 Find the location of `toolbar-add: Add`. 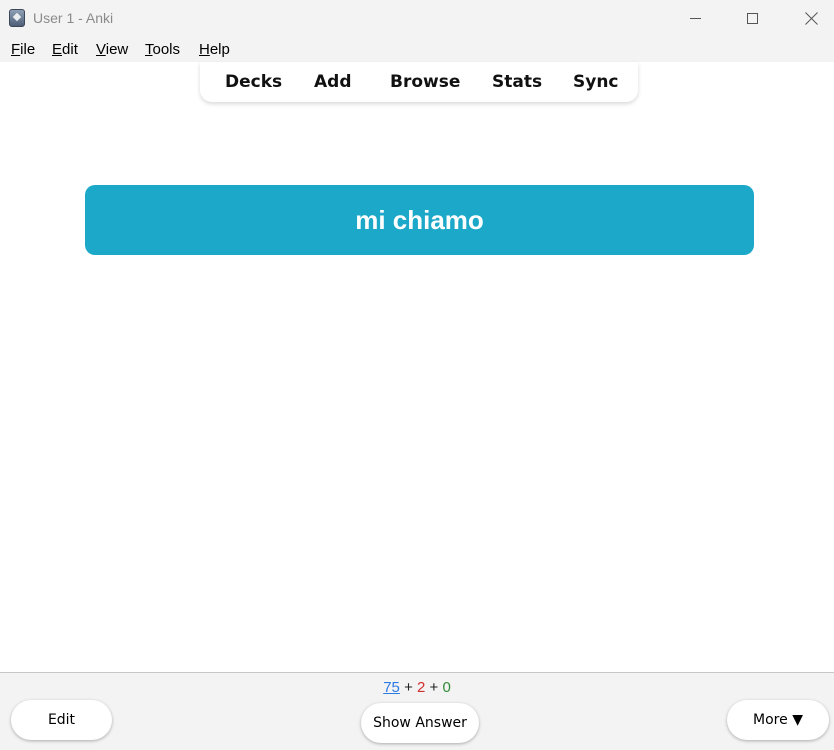

toolbar-add: Add is located at coordinates (333, 82).